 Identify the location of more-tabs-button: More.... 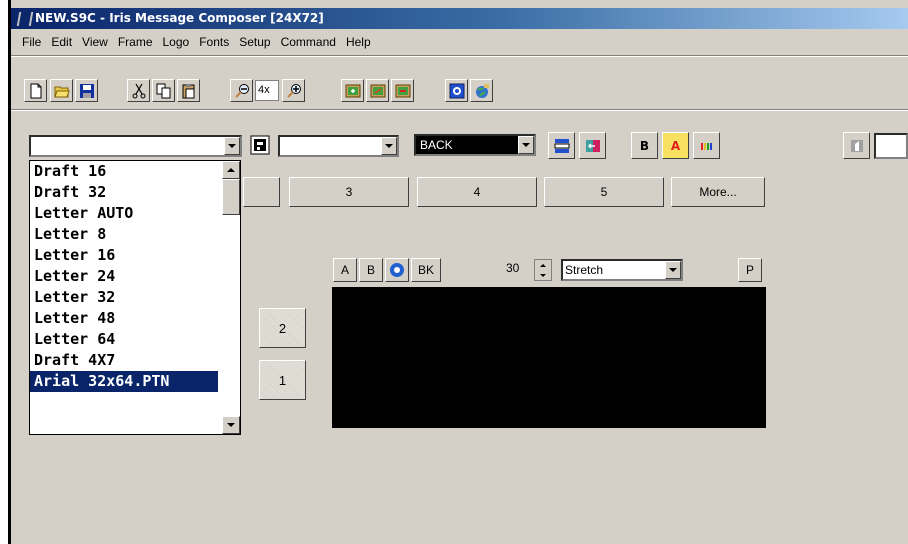
(718, 192).